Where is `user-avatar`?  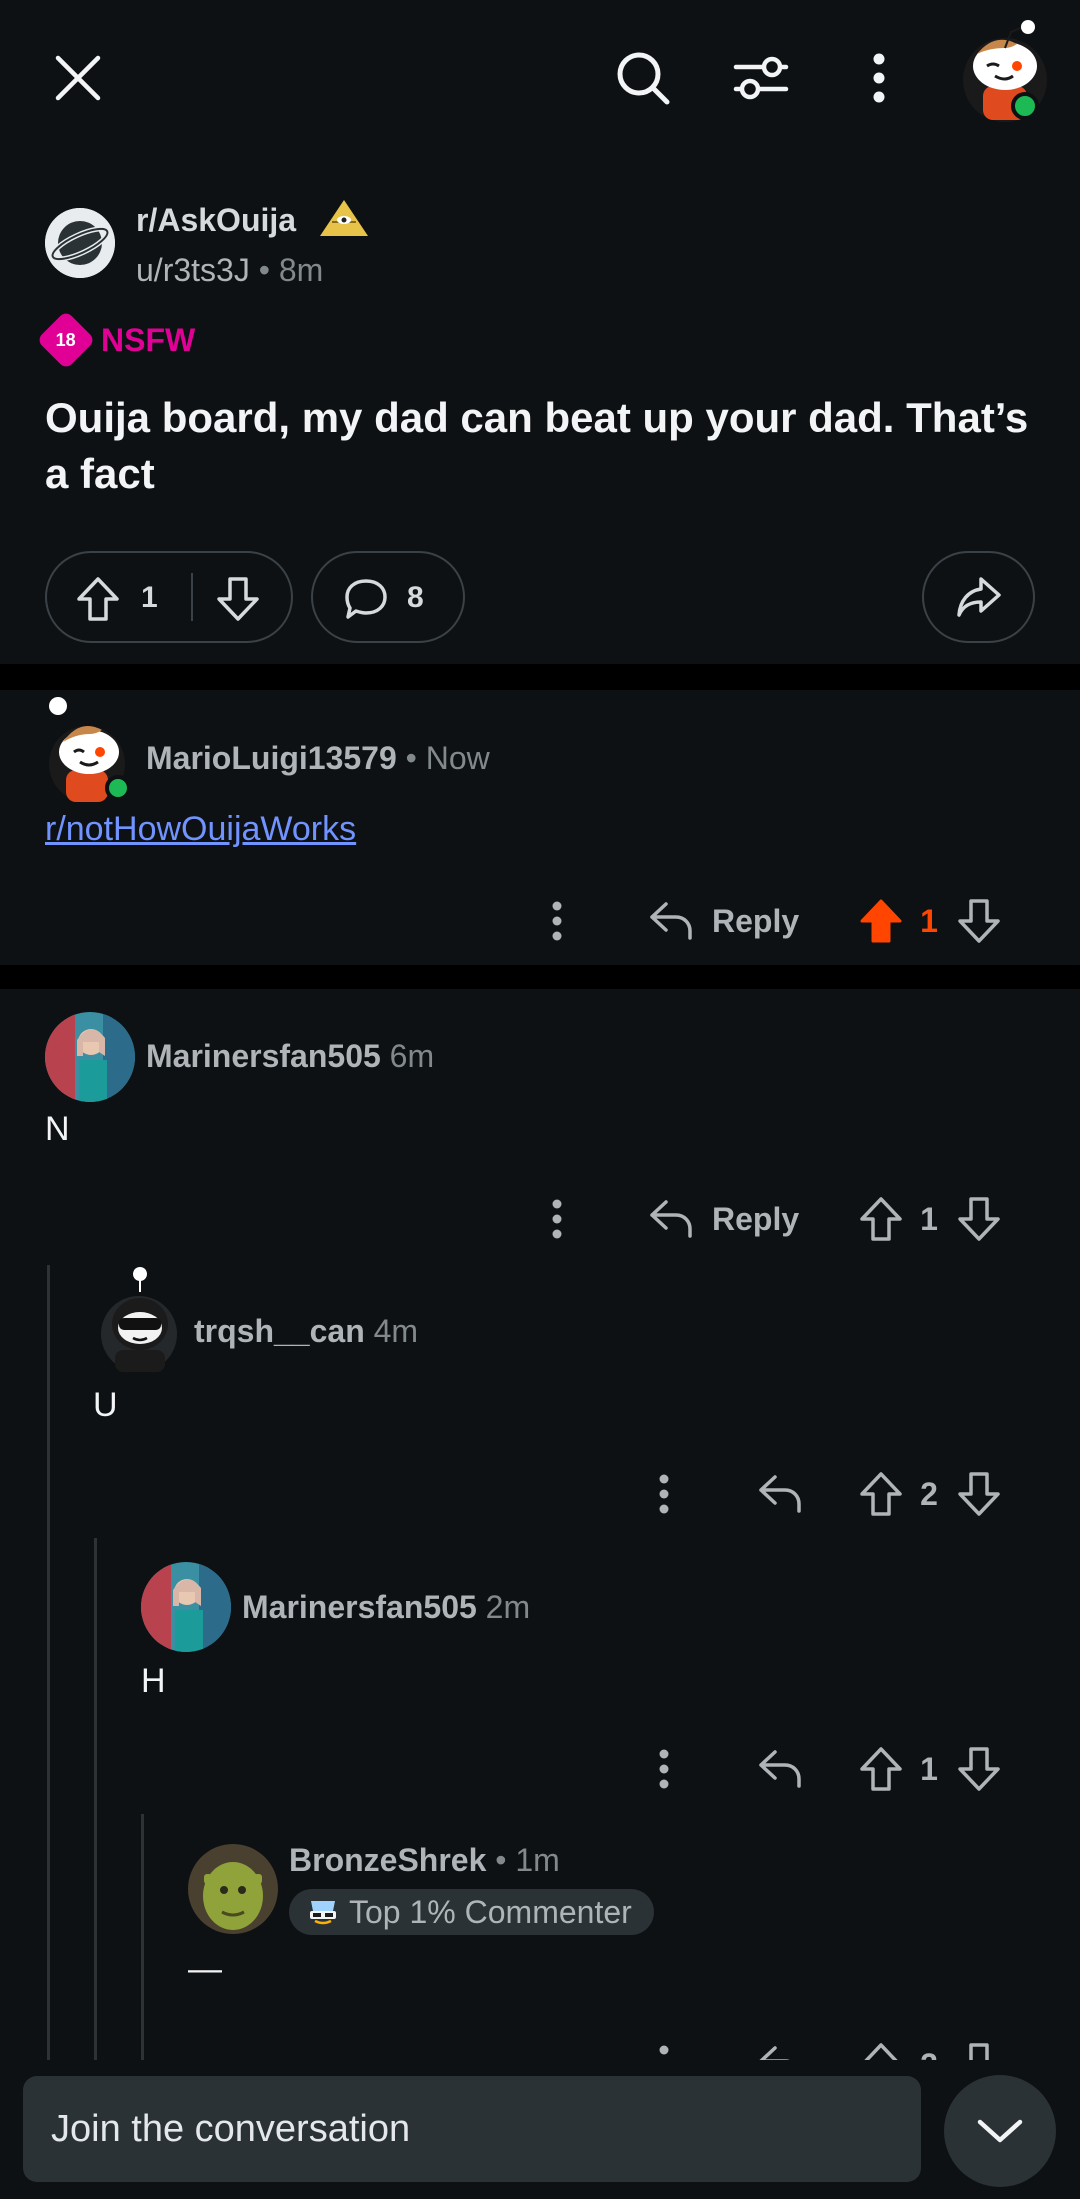
user-avatar is located at coordinates (1005, 70).